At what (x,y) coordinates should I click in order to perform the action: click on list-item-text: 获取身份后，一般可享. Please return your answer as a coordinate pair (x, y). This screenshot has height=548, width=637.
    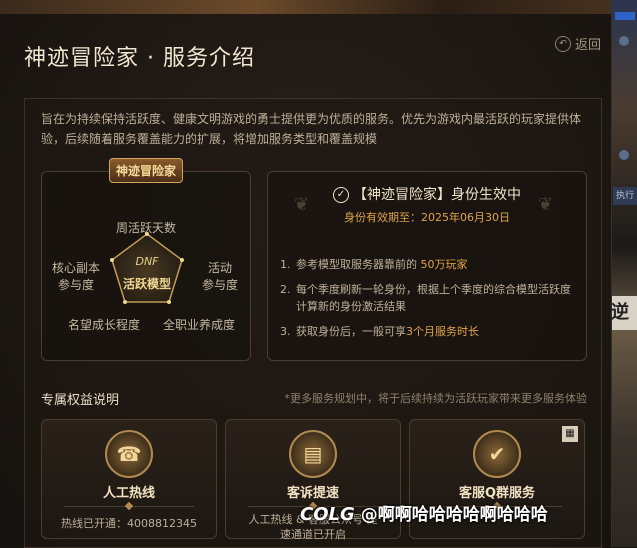
    Looking at the image, I should click on (351, 331).